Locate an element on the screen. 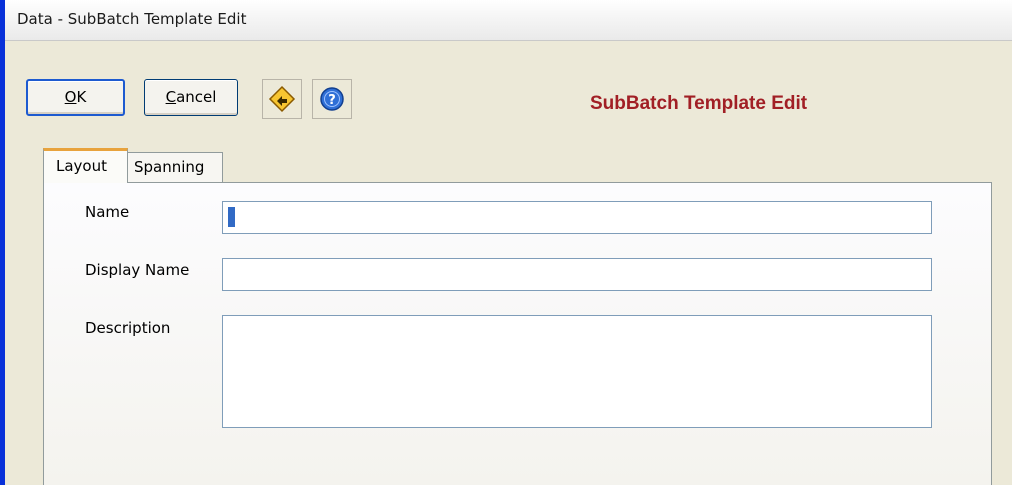  name-label: Name is located at coordinates (107, 212).